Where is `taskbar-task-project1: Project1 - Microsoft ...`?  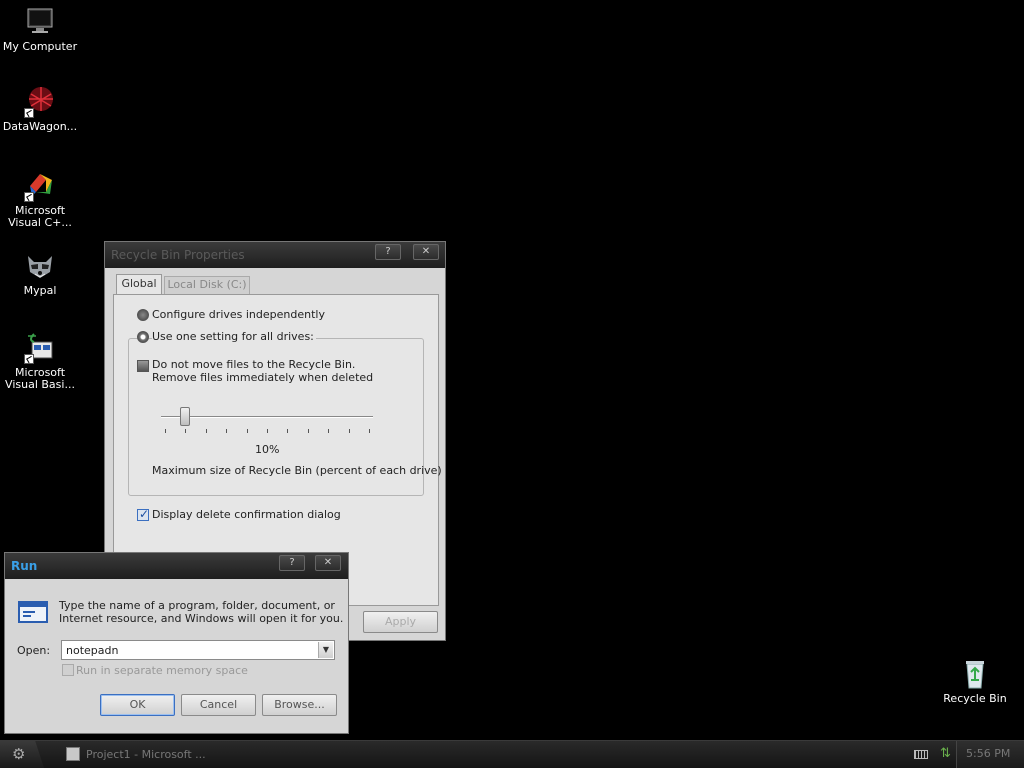 taskbar-task-project1: Project1 - Microsoft ... is located at coordinates (140, 755).